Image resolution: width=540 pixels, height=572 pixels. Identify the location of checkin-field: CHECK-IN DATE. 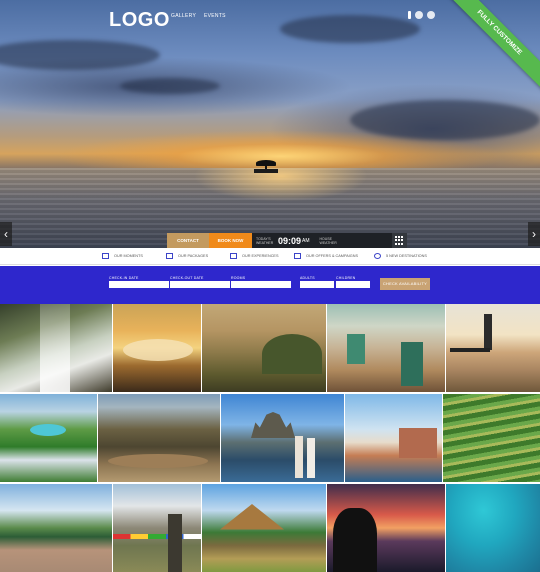
(139, 282).